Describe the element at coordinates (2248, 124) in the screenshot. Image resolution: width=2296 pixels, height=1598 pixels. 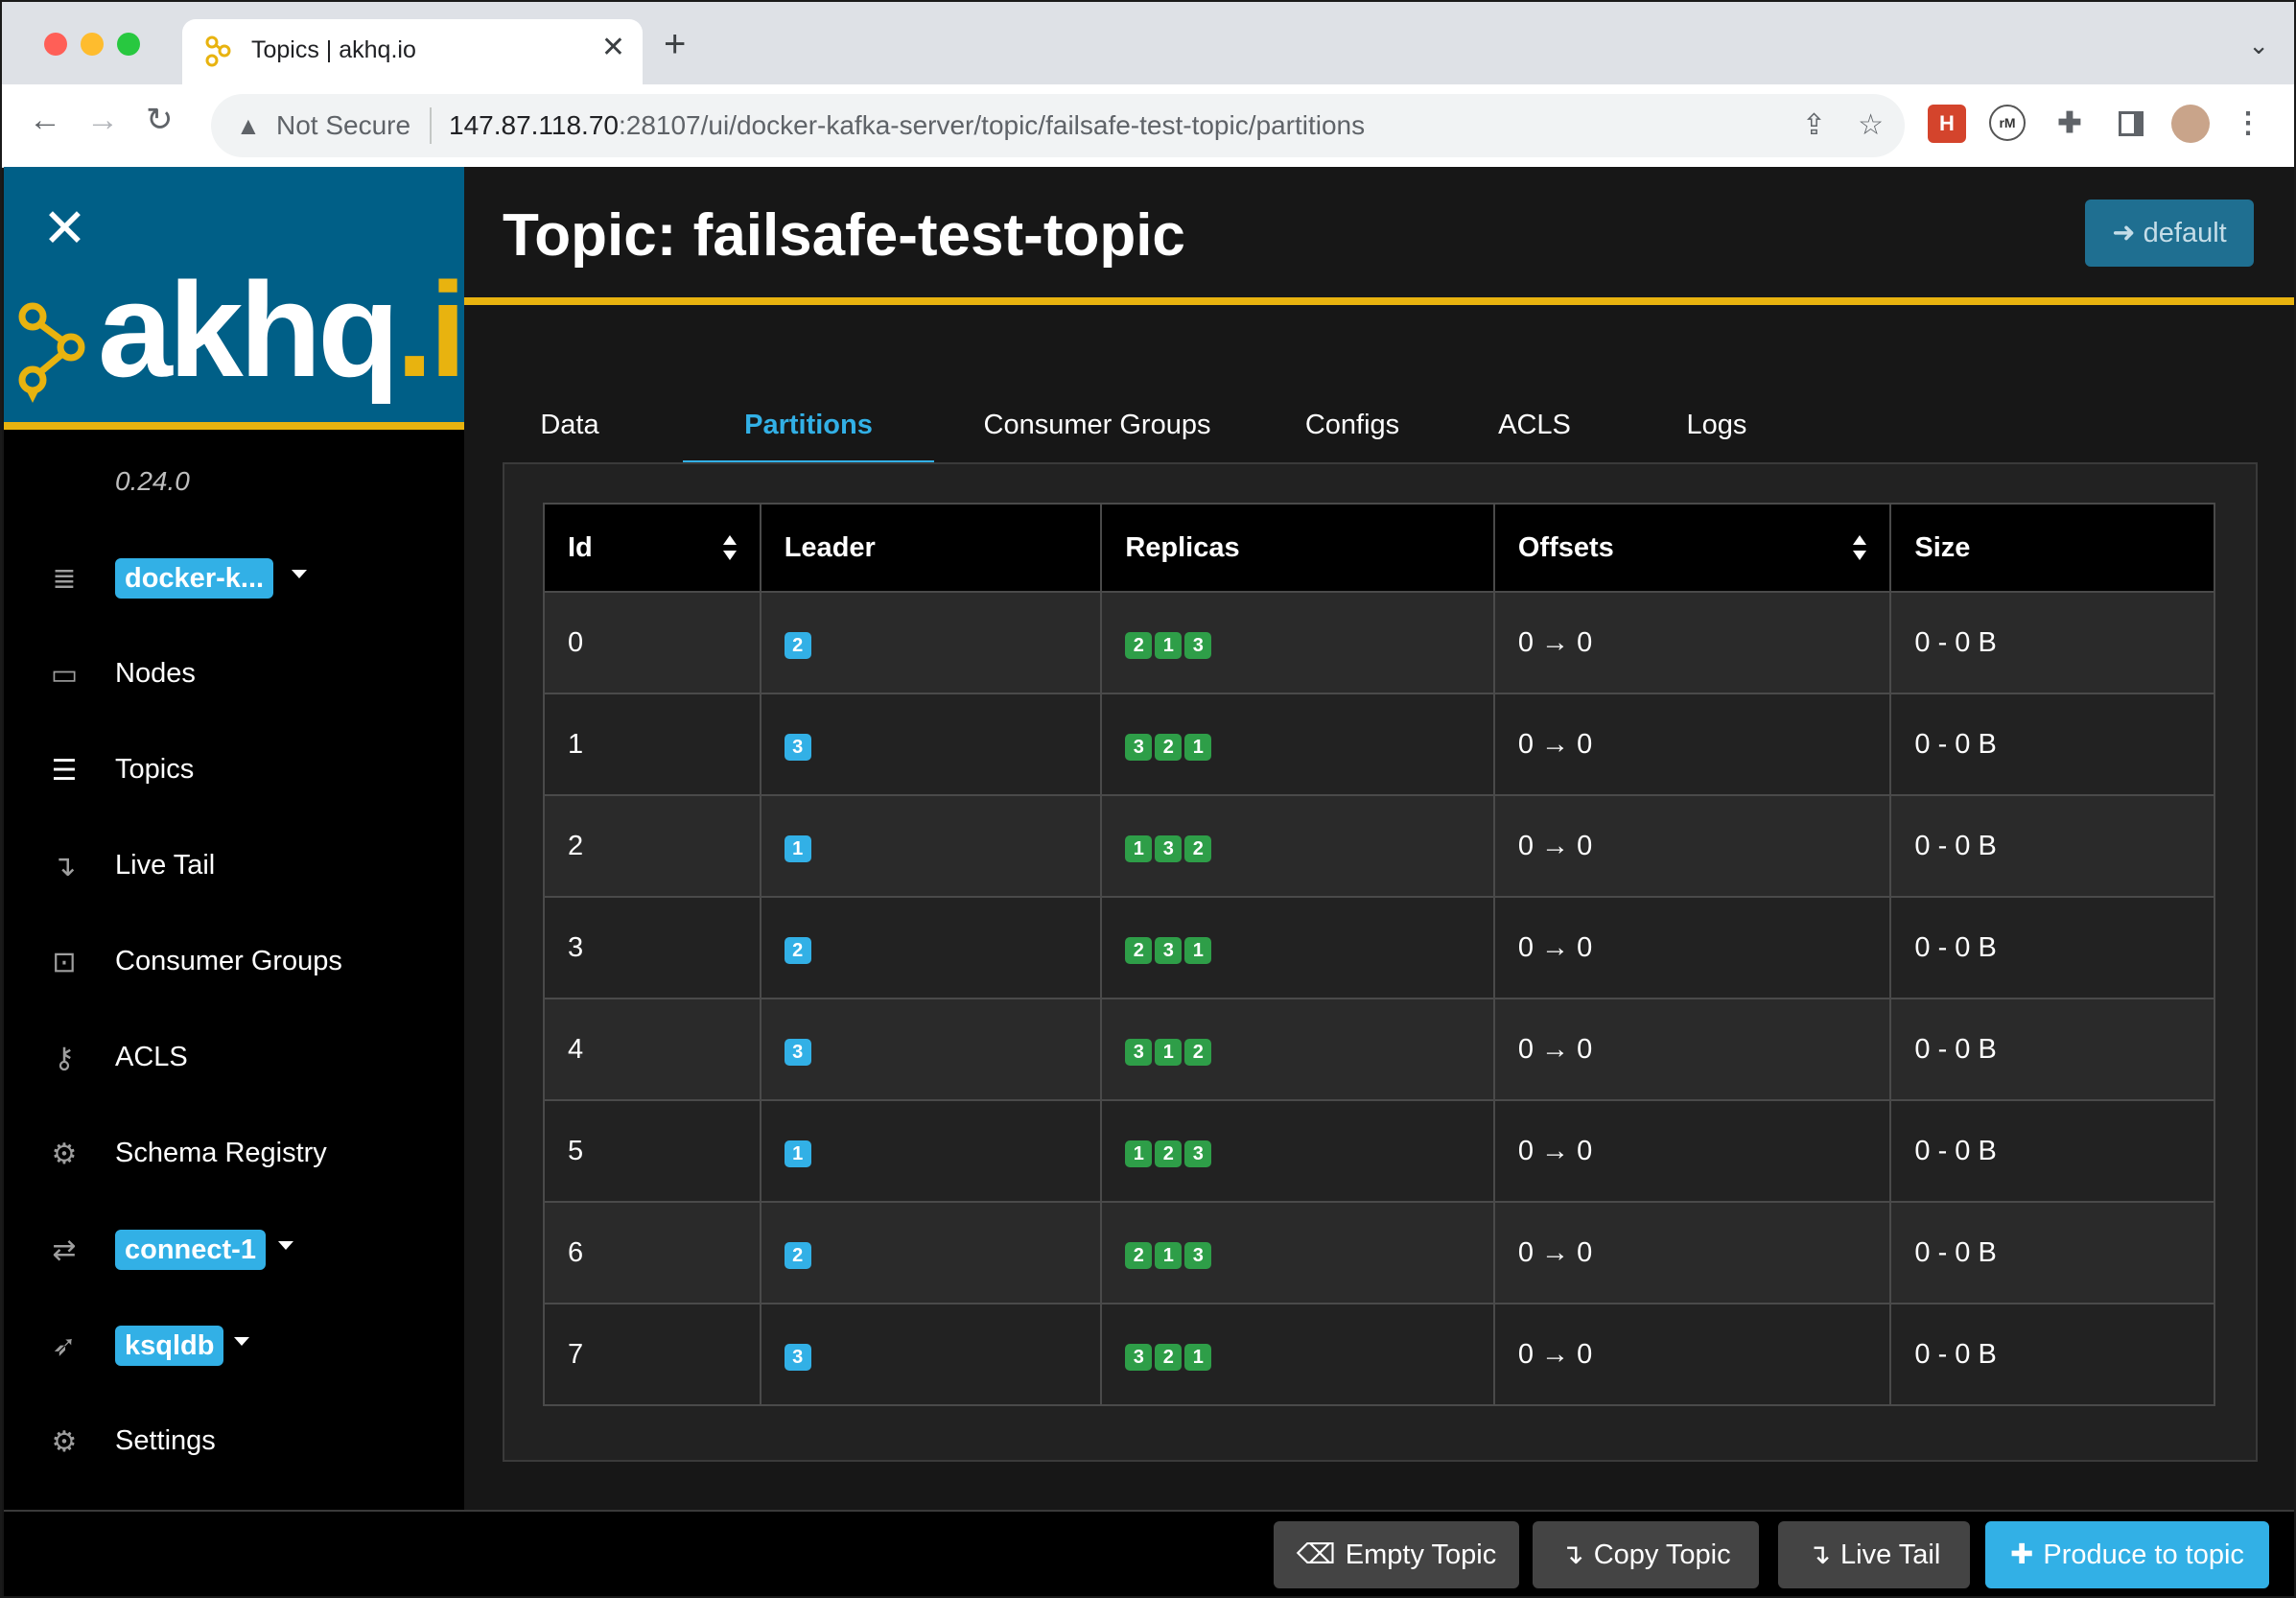
I see `browser-menu-icon: ⋮` at that location.